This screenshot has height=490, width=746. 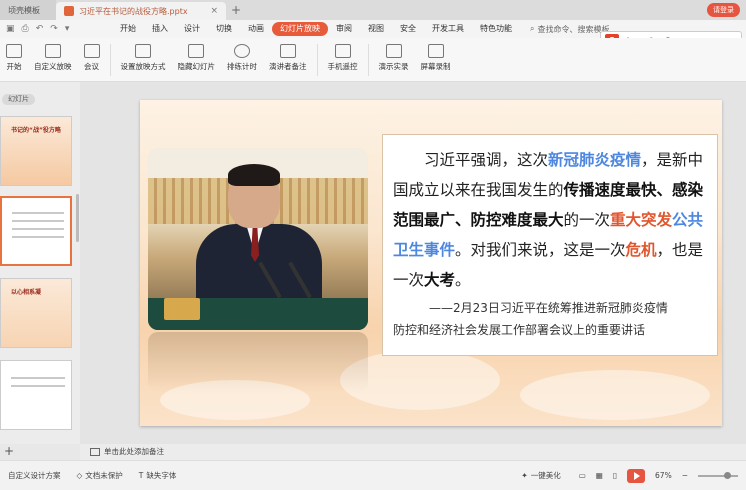 I want to click on menu-developer: 开发工具, so click(x=448, y=29).